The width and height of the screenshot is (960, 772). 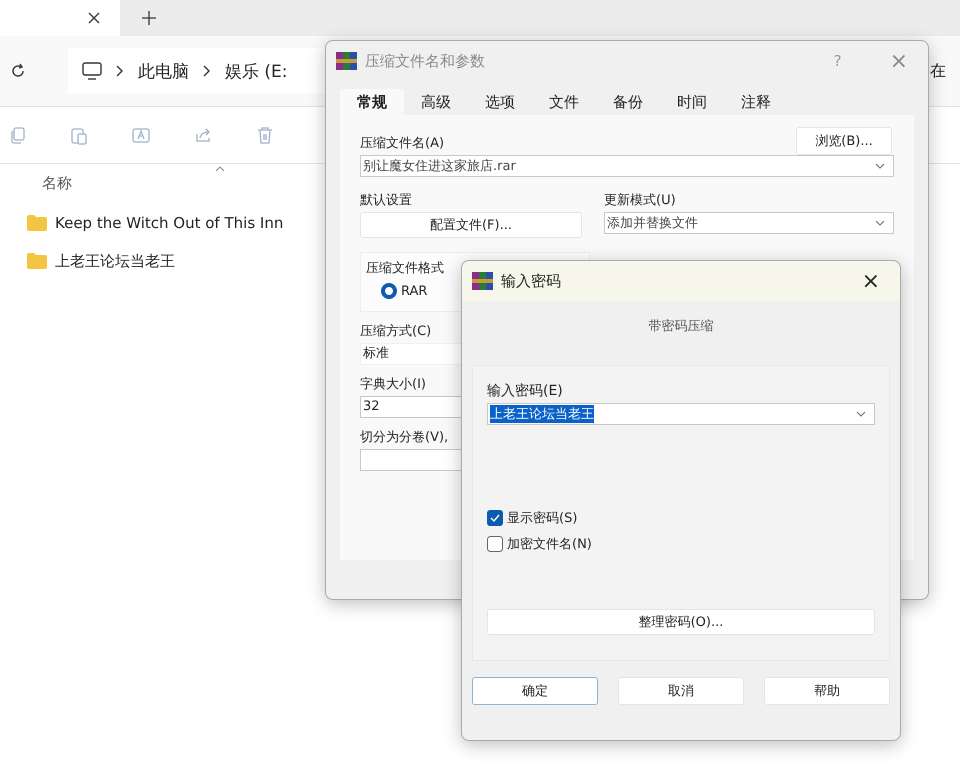 What do you see at coordinates (405, 268) in the screenshot?
I see `group-label: 压缩文件格式` at bounding box center [405, 268].